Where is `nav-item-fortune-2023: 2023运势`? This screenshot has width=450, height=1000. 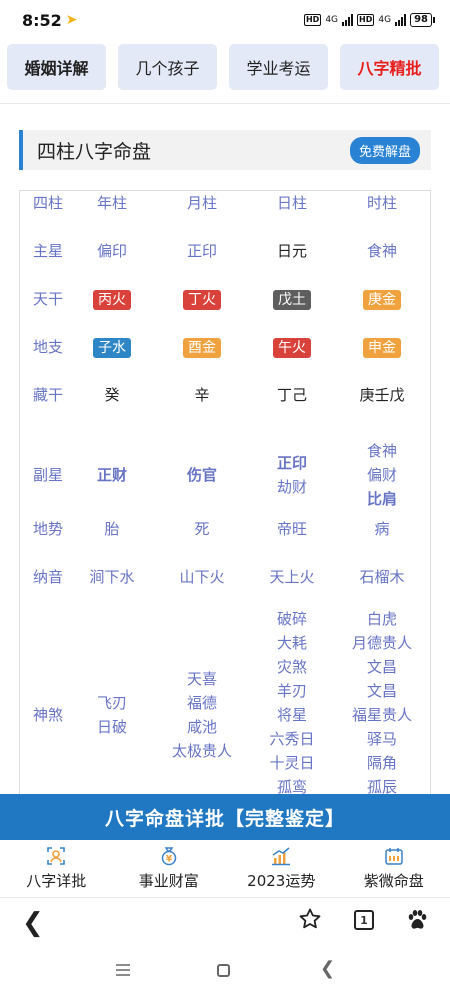
nav-item-fortune-2023: 2023运势 is located at coordinates (281, 868).